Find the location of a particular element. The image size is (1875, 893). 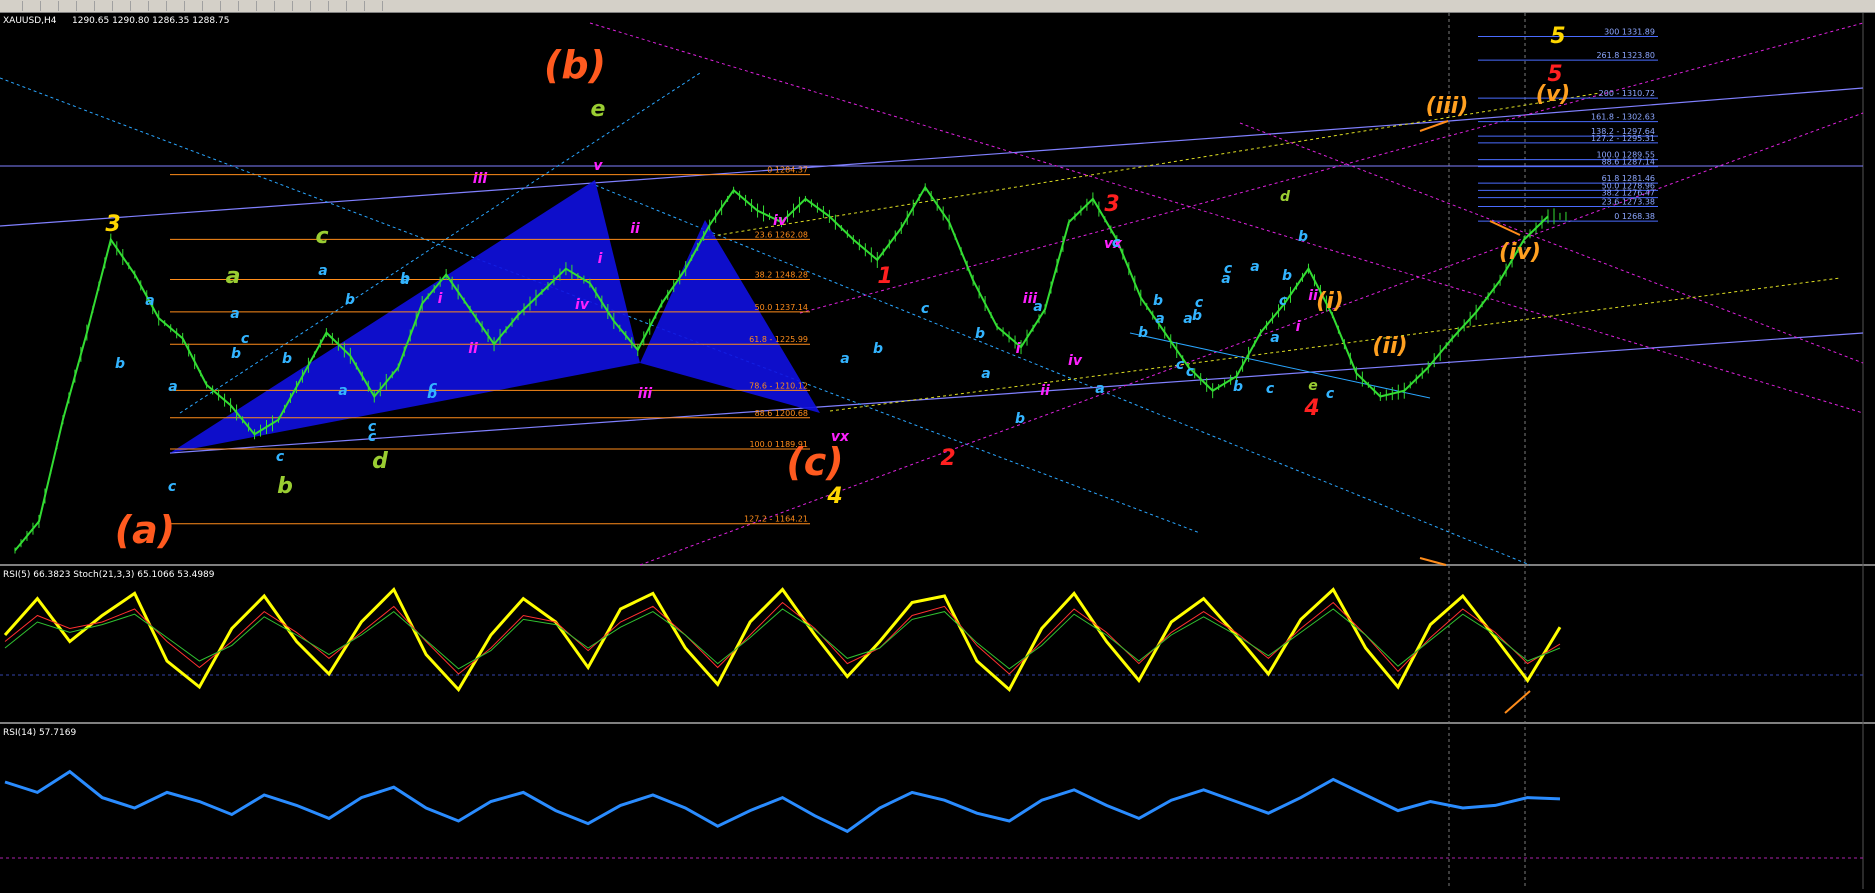

wave-label: 1 is located at coordinates (884, 276).